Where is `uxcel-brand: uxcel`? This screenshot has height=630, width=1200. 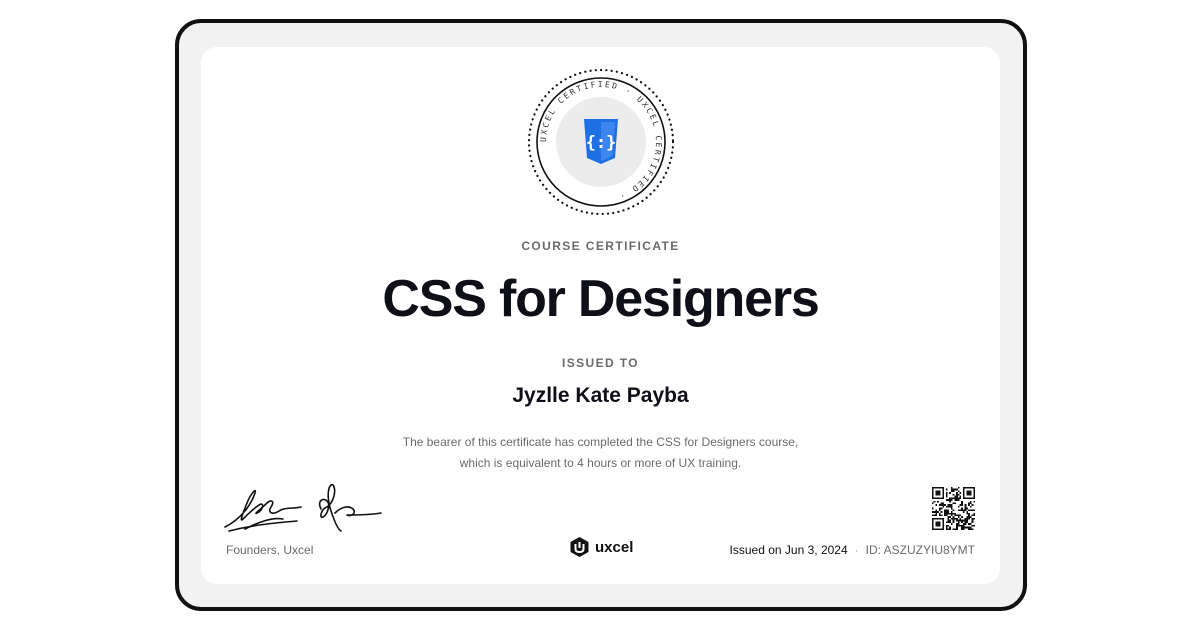
uxcel-brand: uxcel is located at coordinates (601, 547).